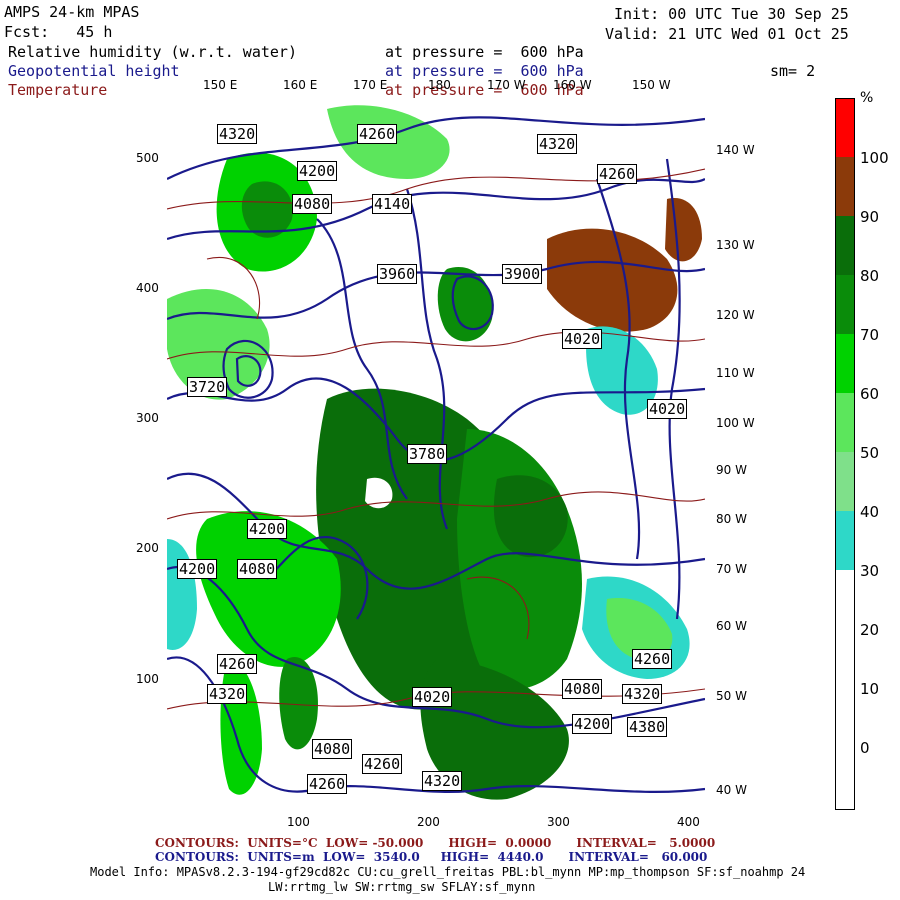 The image size is (900, 900). I want to click on colorbar-label: 100, so click(874, 158).